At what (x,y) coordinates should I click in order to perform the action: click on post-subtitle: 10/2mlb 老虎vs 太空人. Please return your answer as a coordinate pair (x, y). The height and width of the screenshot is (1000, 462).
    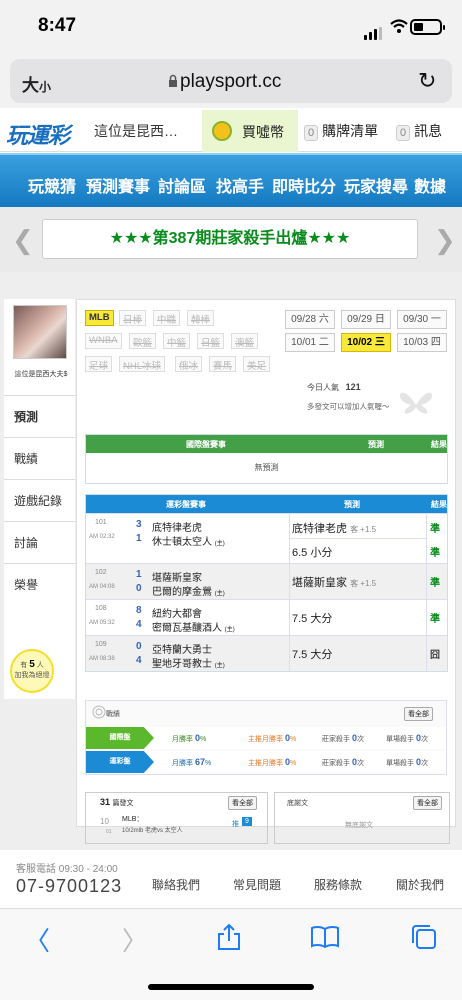
    Looking at the image, I should click on (152, 829).